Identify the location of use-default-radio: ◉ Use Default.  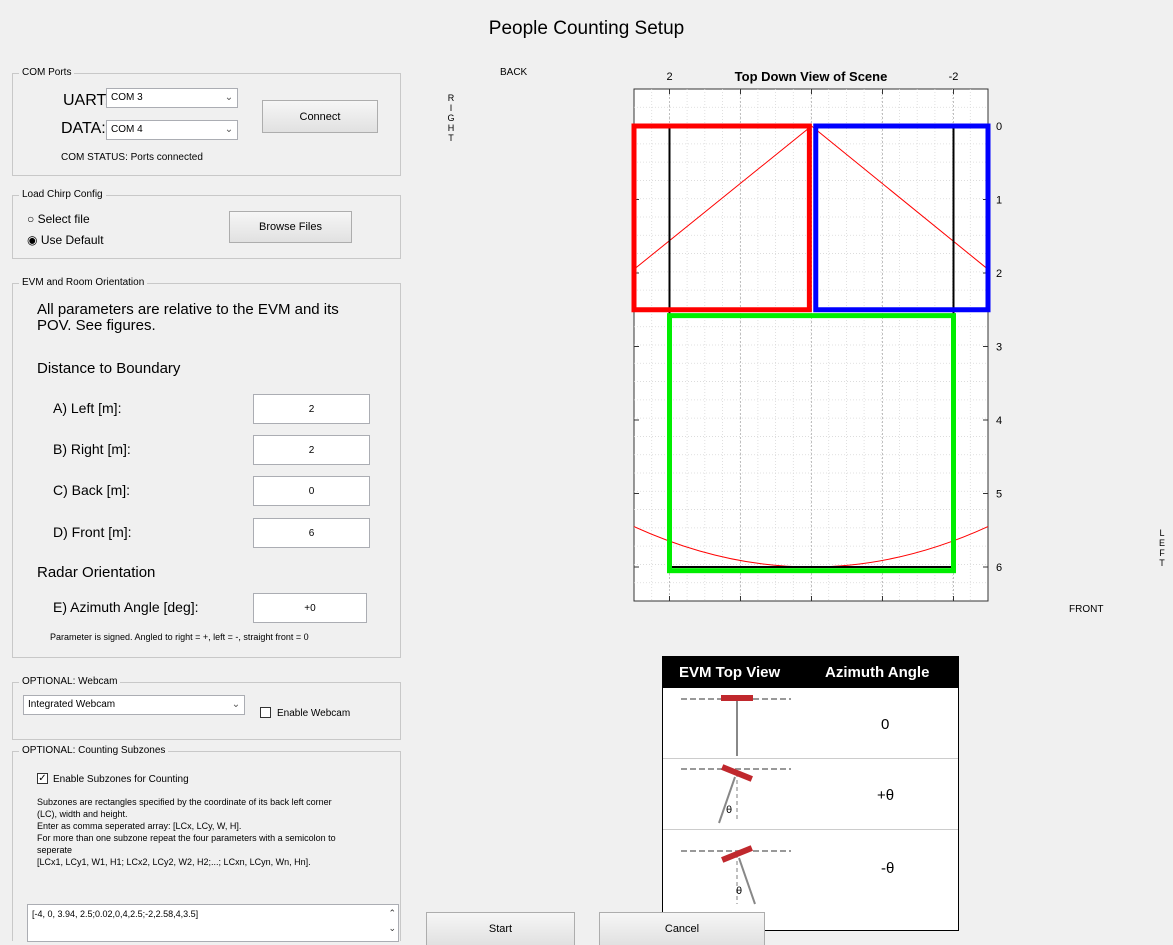
(65, 240).